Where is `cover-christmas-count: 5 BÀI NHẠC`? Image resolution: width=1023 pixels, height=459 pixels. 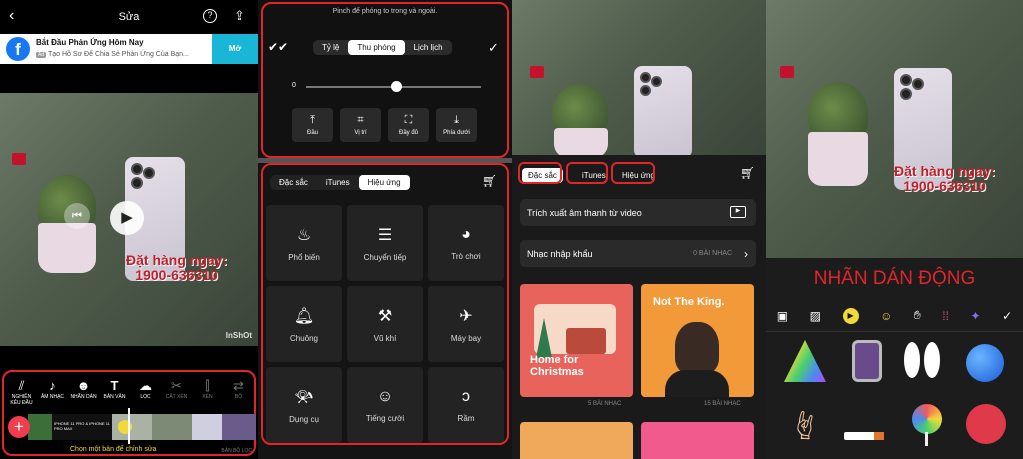
cover-christmas-count: 5 BÀI NHẠC is located at coordinates (605, 404).